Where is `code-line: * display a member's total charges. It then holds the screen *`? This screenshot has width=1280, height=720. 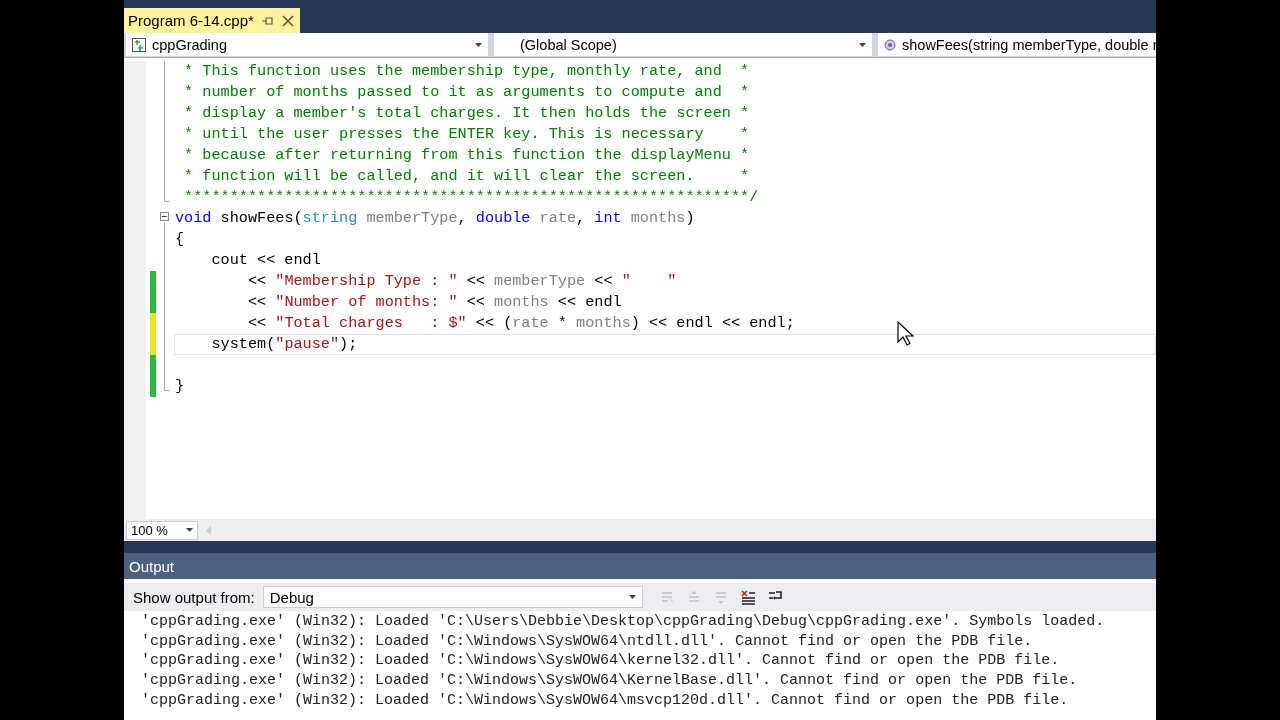 code-line: * display a member's total charges. It then holds the screen * is located at coordinates (467, 113).